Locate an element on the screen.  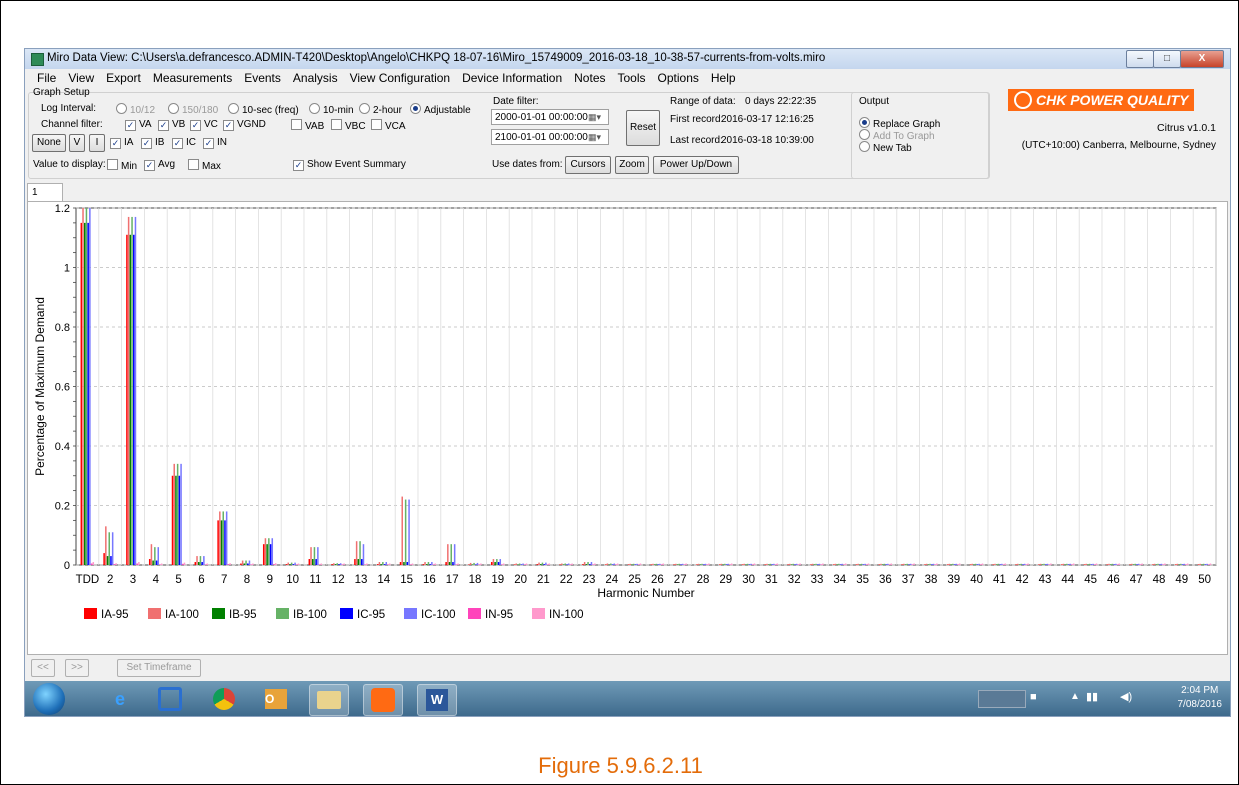
set-timeframe-button: Set Timeframe is located at coordinates (159, 668).